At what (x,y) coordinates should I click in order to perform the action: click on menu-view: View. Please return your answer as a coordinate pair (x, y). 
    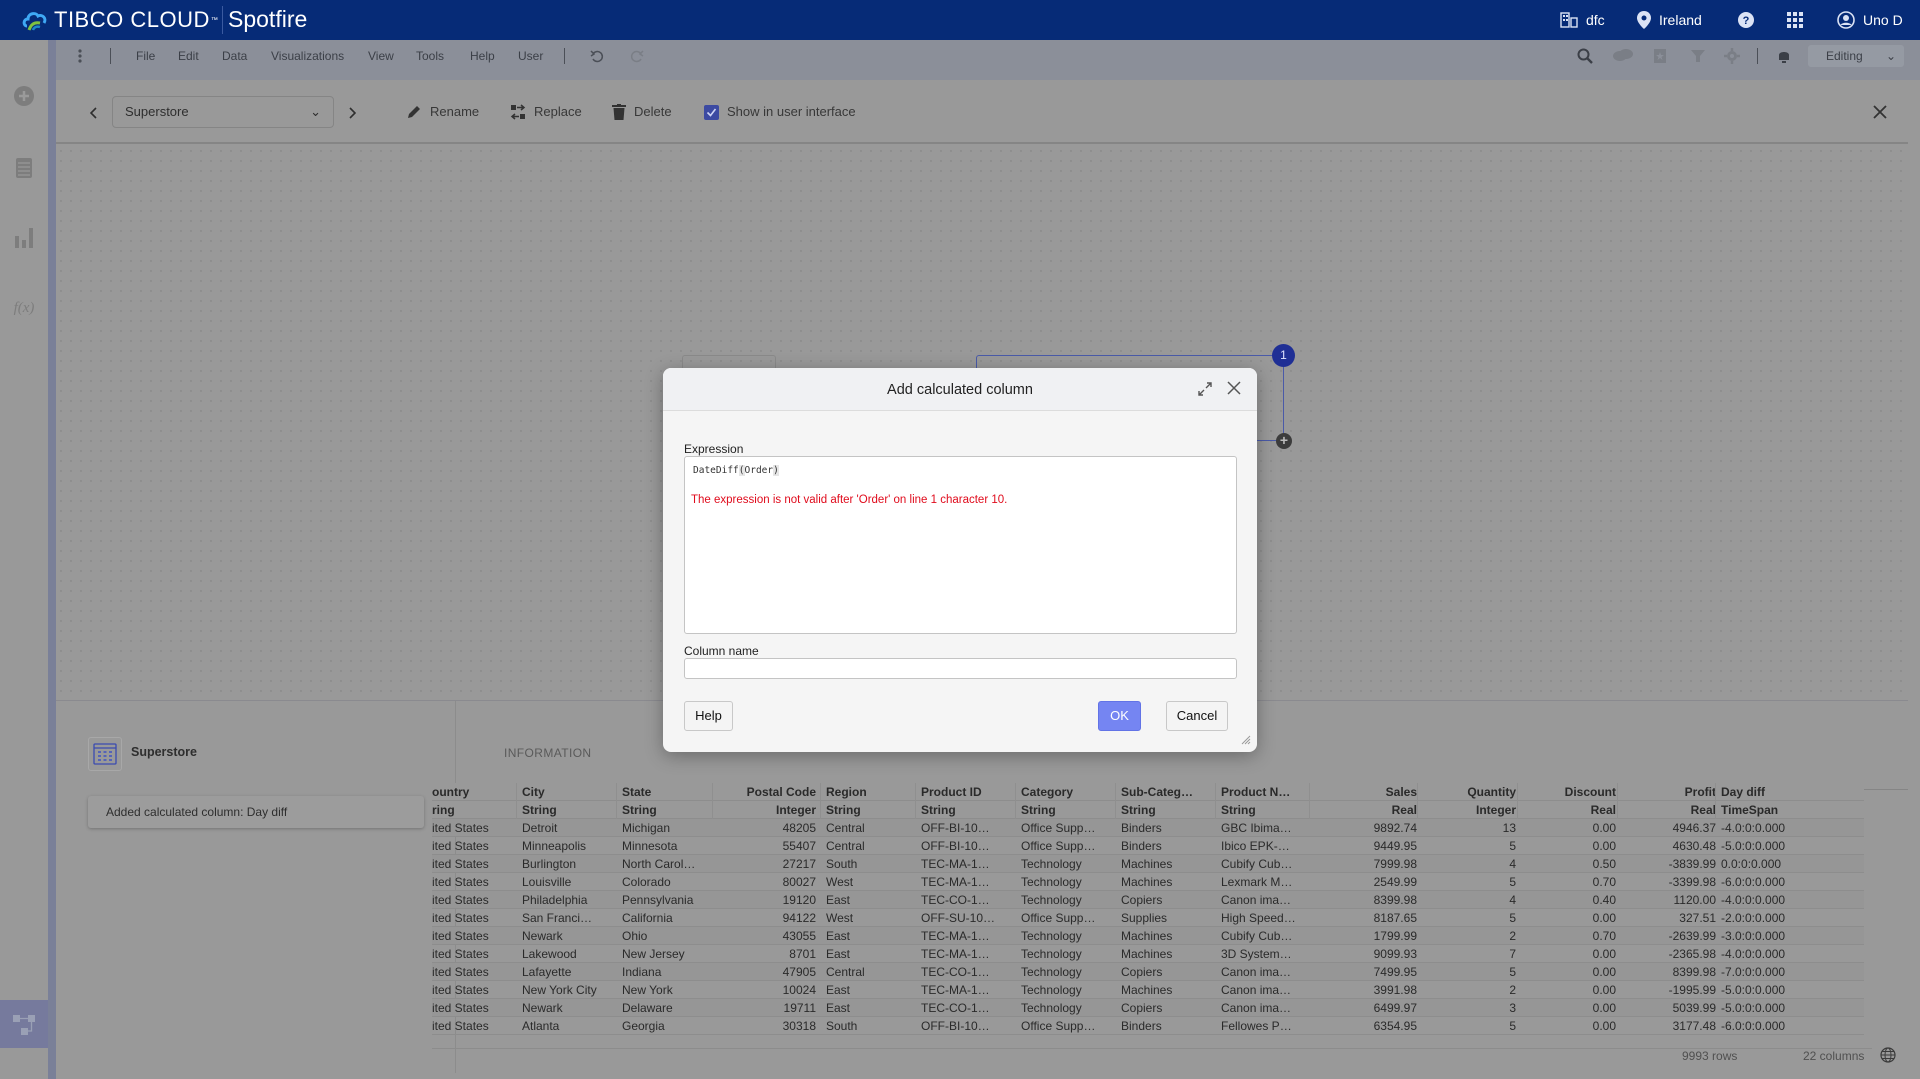
    Looking at the image, I should click on (381, 56).